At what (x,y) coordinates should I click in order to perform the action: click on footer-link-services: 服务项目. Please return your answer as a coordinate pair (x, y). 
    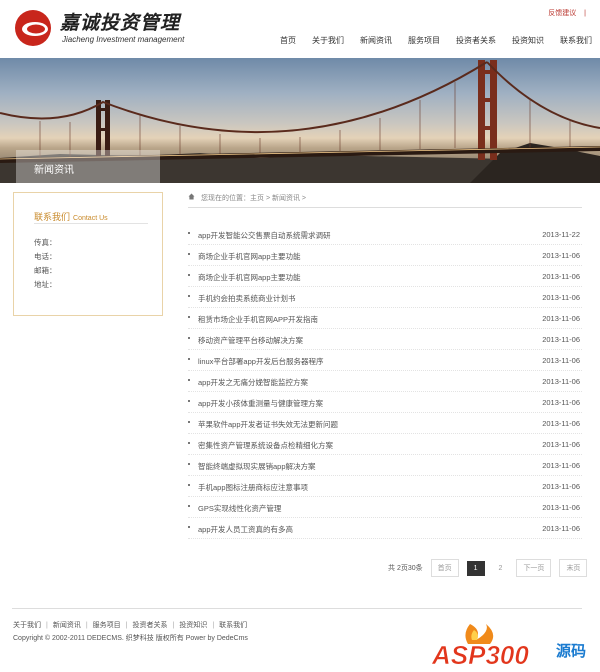
    Looking at the image, I should click on (107, 625).